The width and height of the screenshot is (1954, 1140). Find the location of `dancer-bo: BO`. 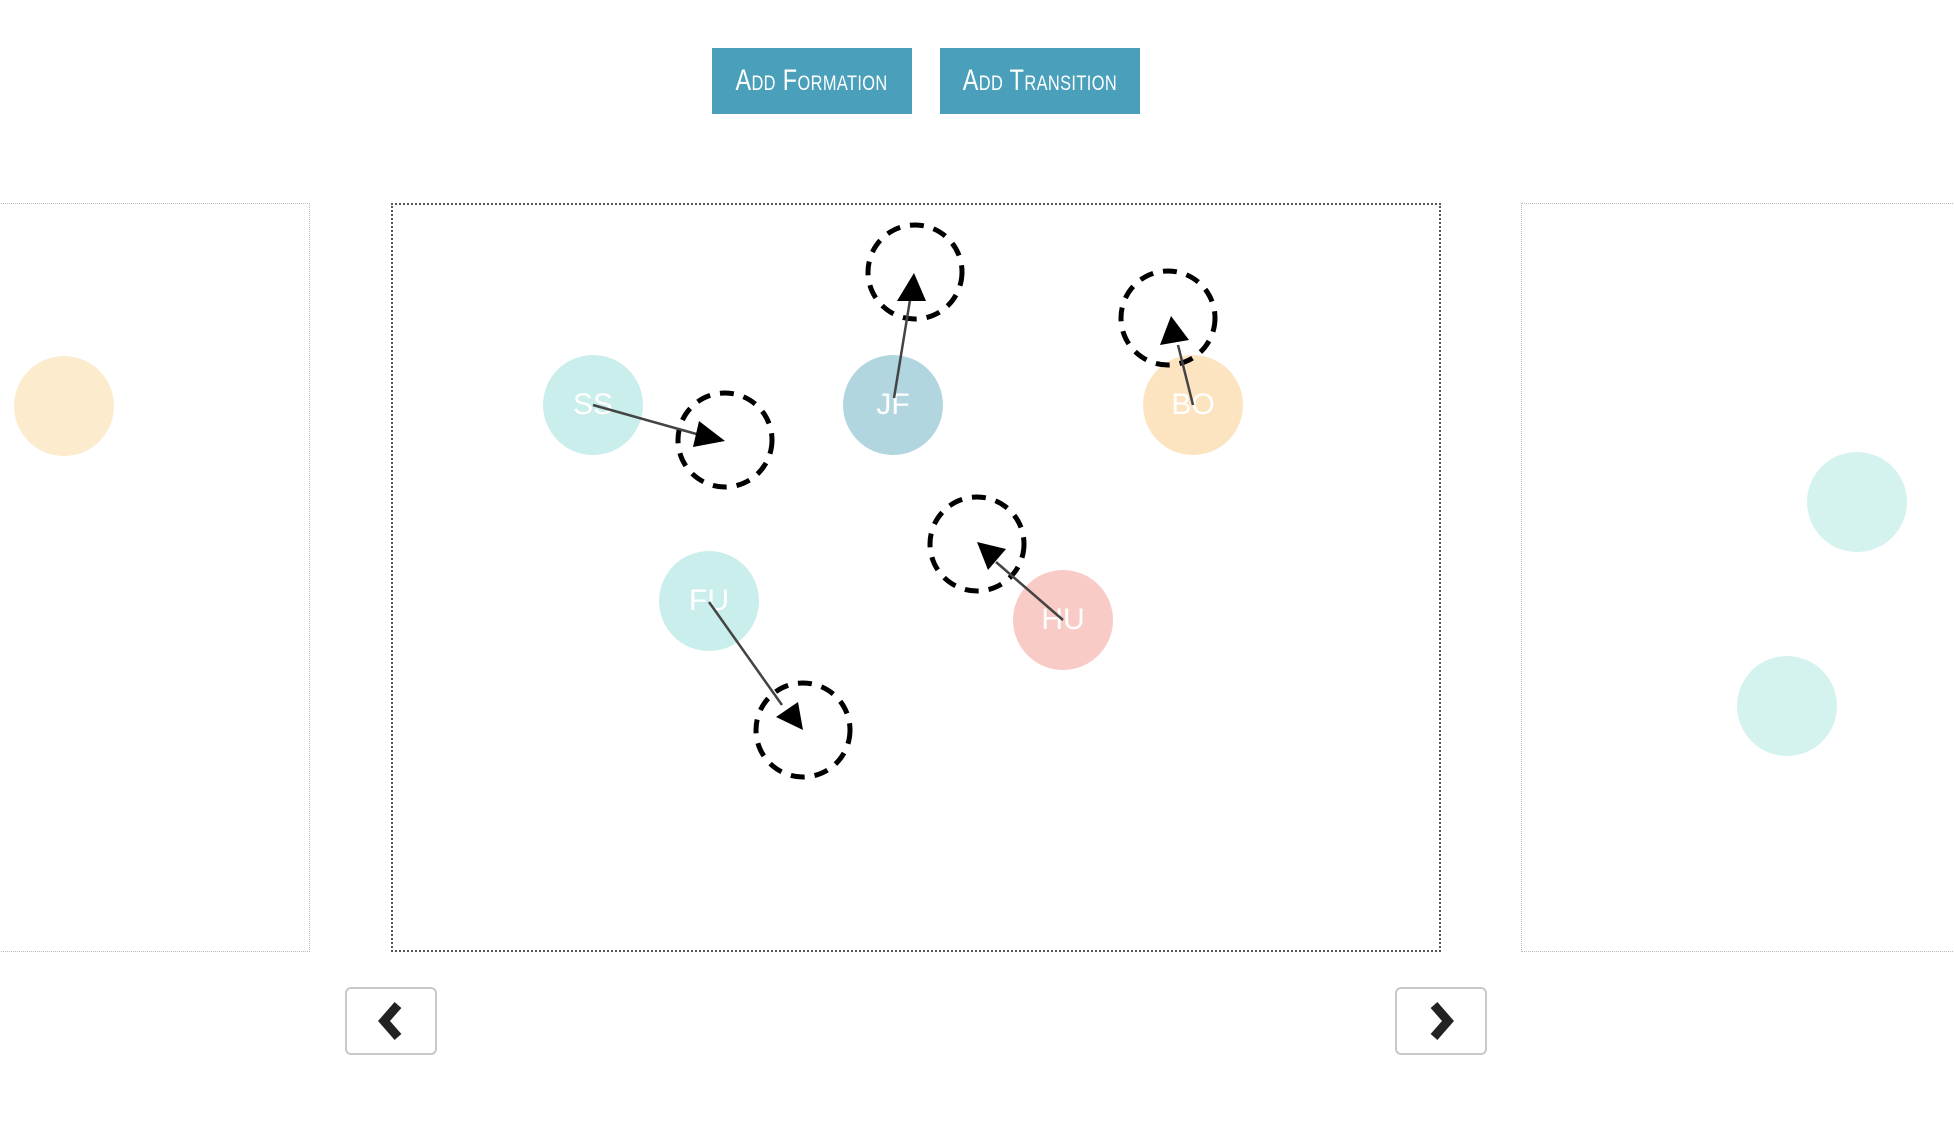

dancer-bo: BO is located at coordinates (1193, 405).